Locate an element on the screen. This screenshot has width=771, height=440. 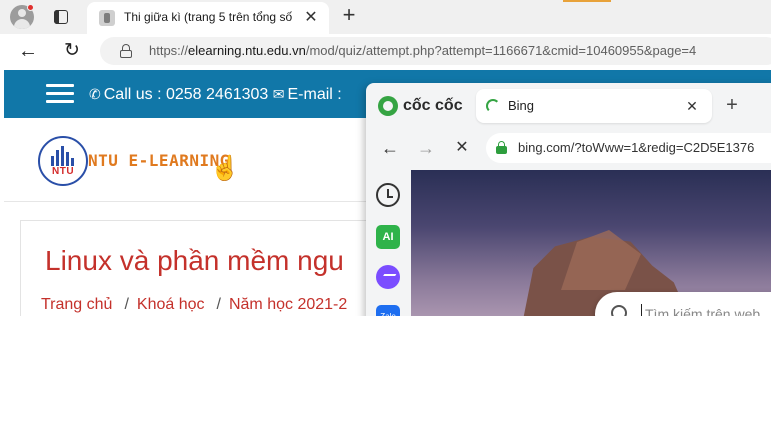
coccoc-logo-icon is located at coordinates (388, 106).